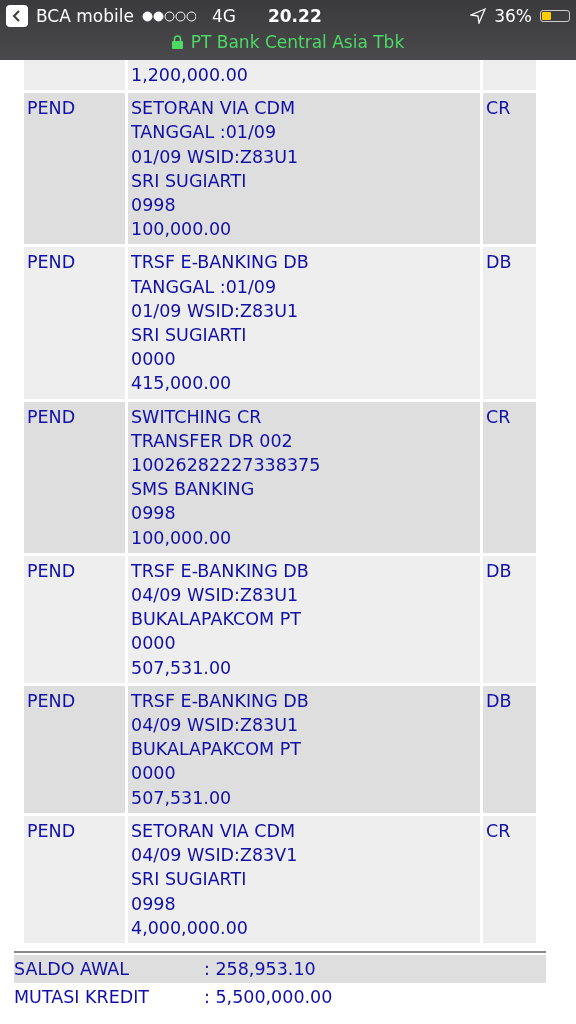  What do you see at coordinates (304, 323) in the screenshot?
I see `description-cell: TRSF E-BANKING DB TANGGAL :01/09 01/09 WSID:Z83U1 SRI SUGIARTI 0000 415,000.00` at bounding box center [304, 323].